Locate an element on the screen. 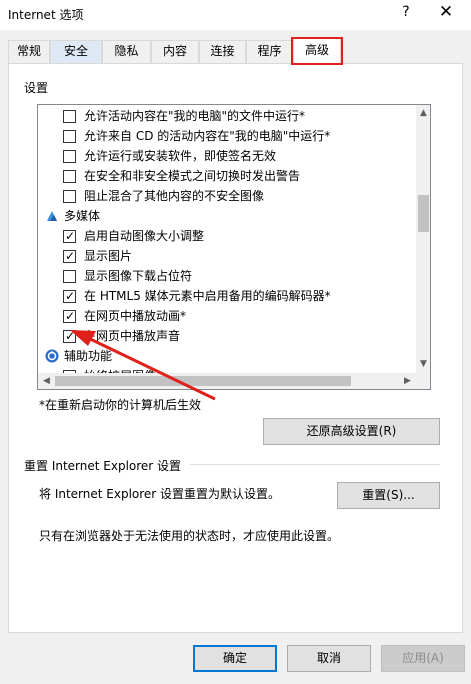  vertical-scroll-thumb is located at coordinates (423, 213).